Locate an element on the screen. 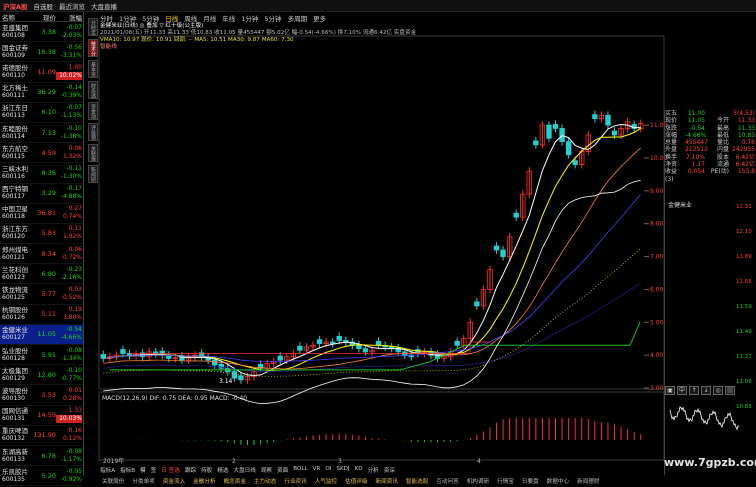 This screenshot has width=756, height=487. stock-row: 浙江东日 600113 6.10 -0.07 -1.13% is located at coordinates (41, 113).